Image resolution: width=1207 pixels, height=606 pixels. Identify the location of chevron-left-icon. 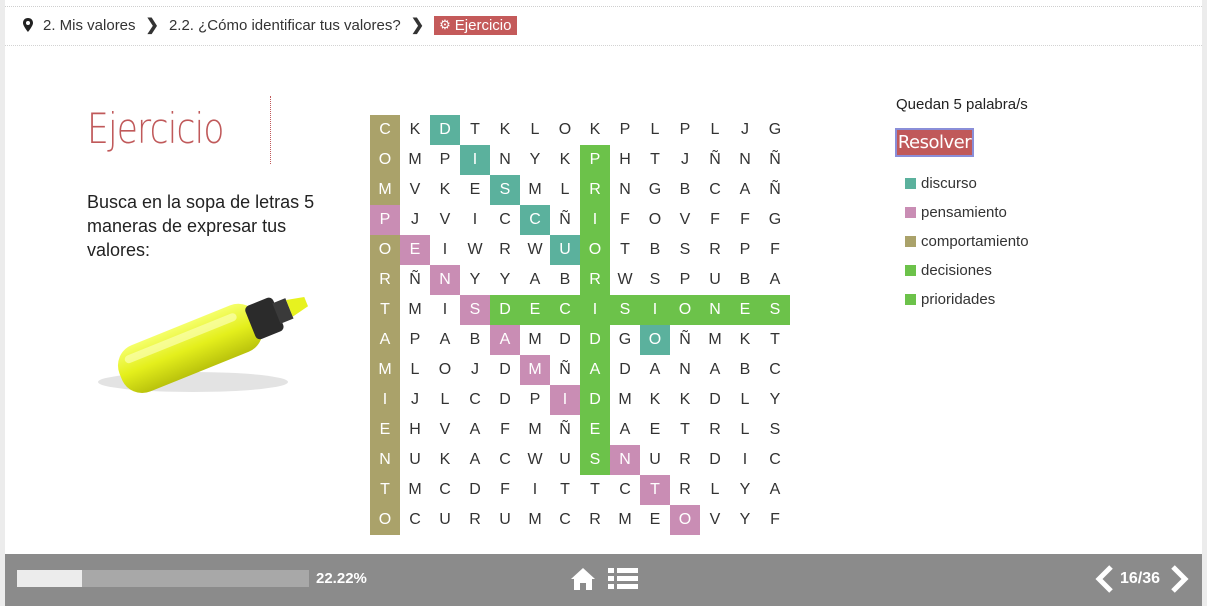
(1105, 579).